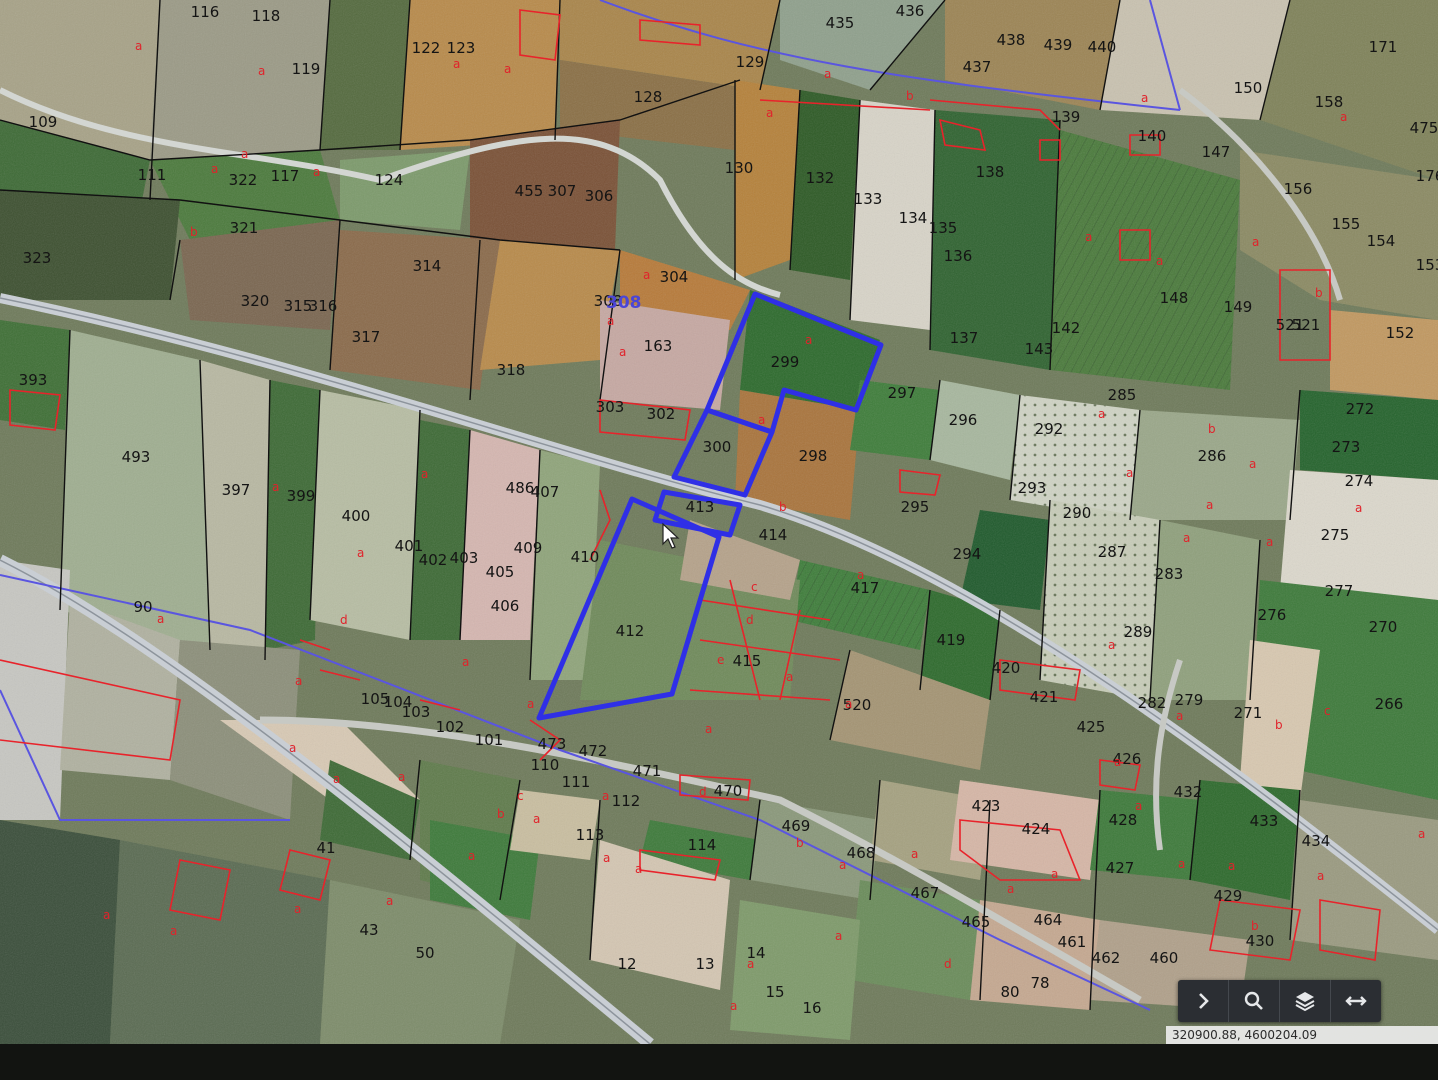 This screenshot has height=1080, width=1438. What do you see at coordinates (1066, 117) in the screenshot?
I see `parcel-number-label: 139` at bounding box center [1066, 117].